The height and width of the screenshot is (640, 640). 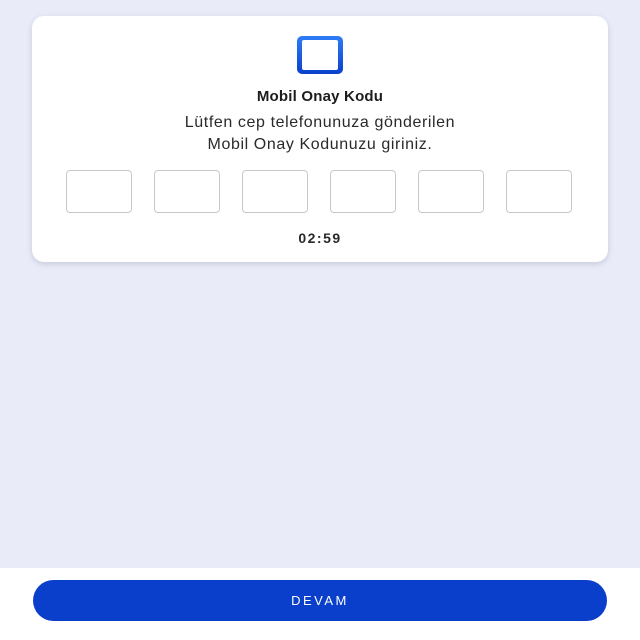 I want to click on smartphone-icon, so click(x=320, y=55).